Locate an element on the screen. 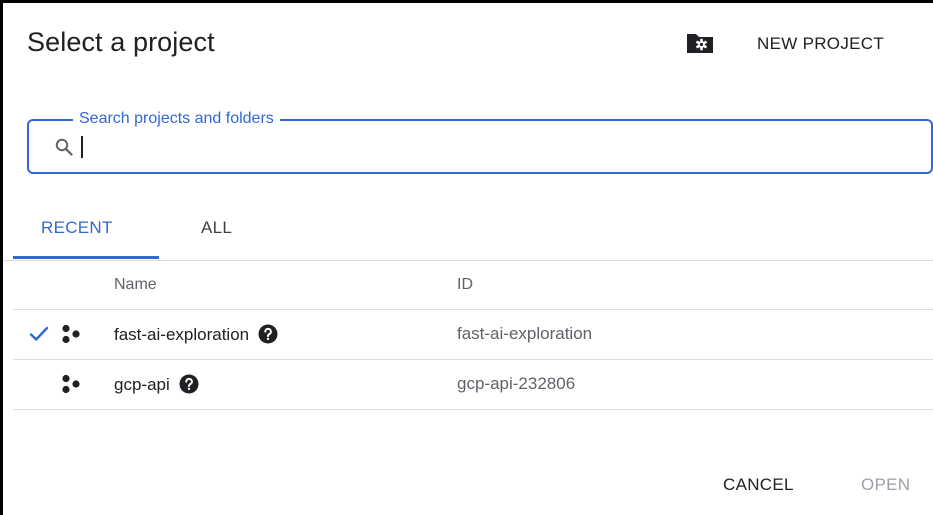 The width and height of the screenshot is (933, 515). project-name-cell: fast-ai-exploration is located at coordinates (196, 334).